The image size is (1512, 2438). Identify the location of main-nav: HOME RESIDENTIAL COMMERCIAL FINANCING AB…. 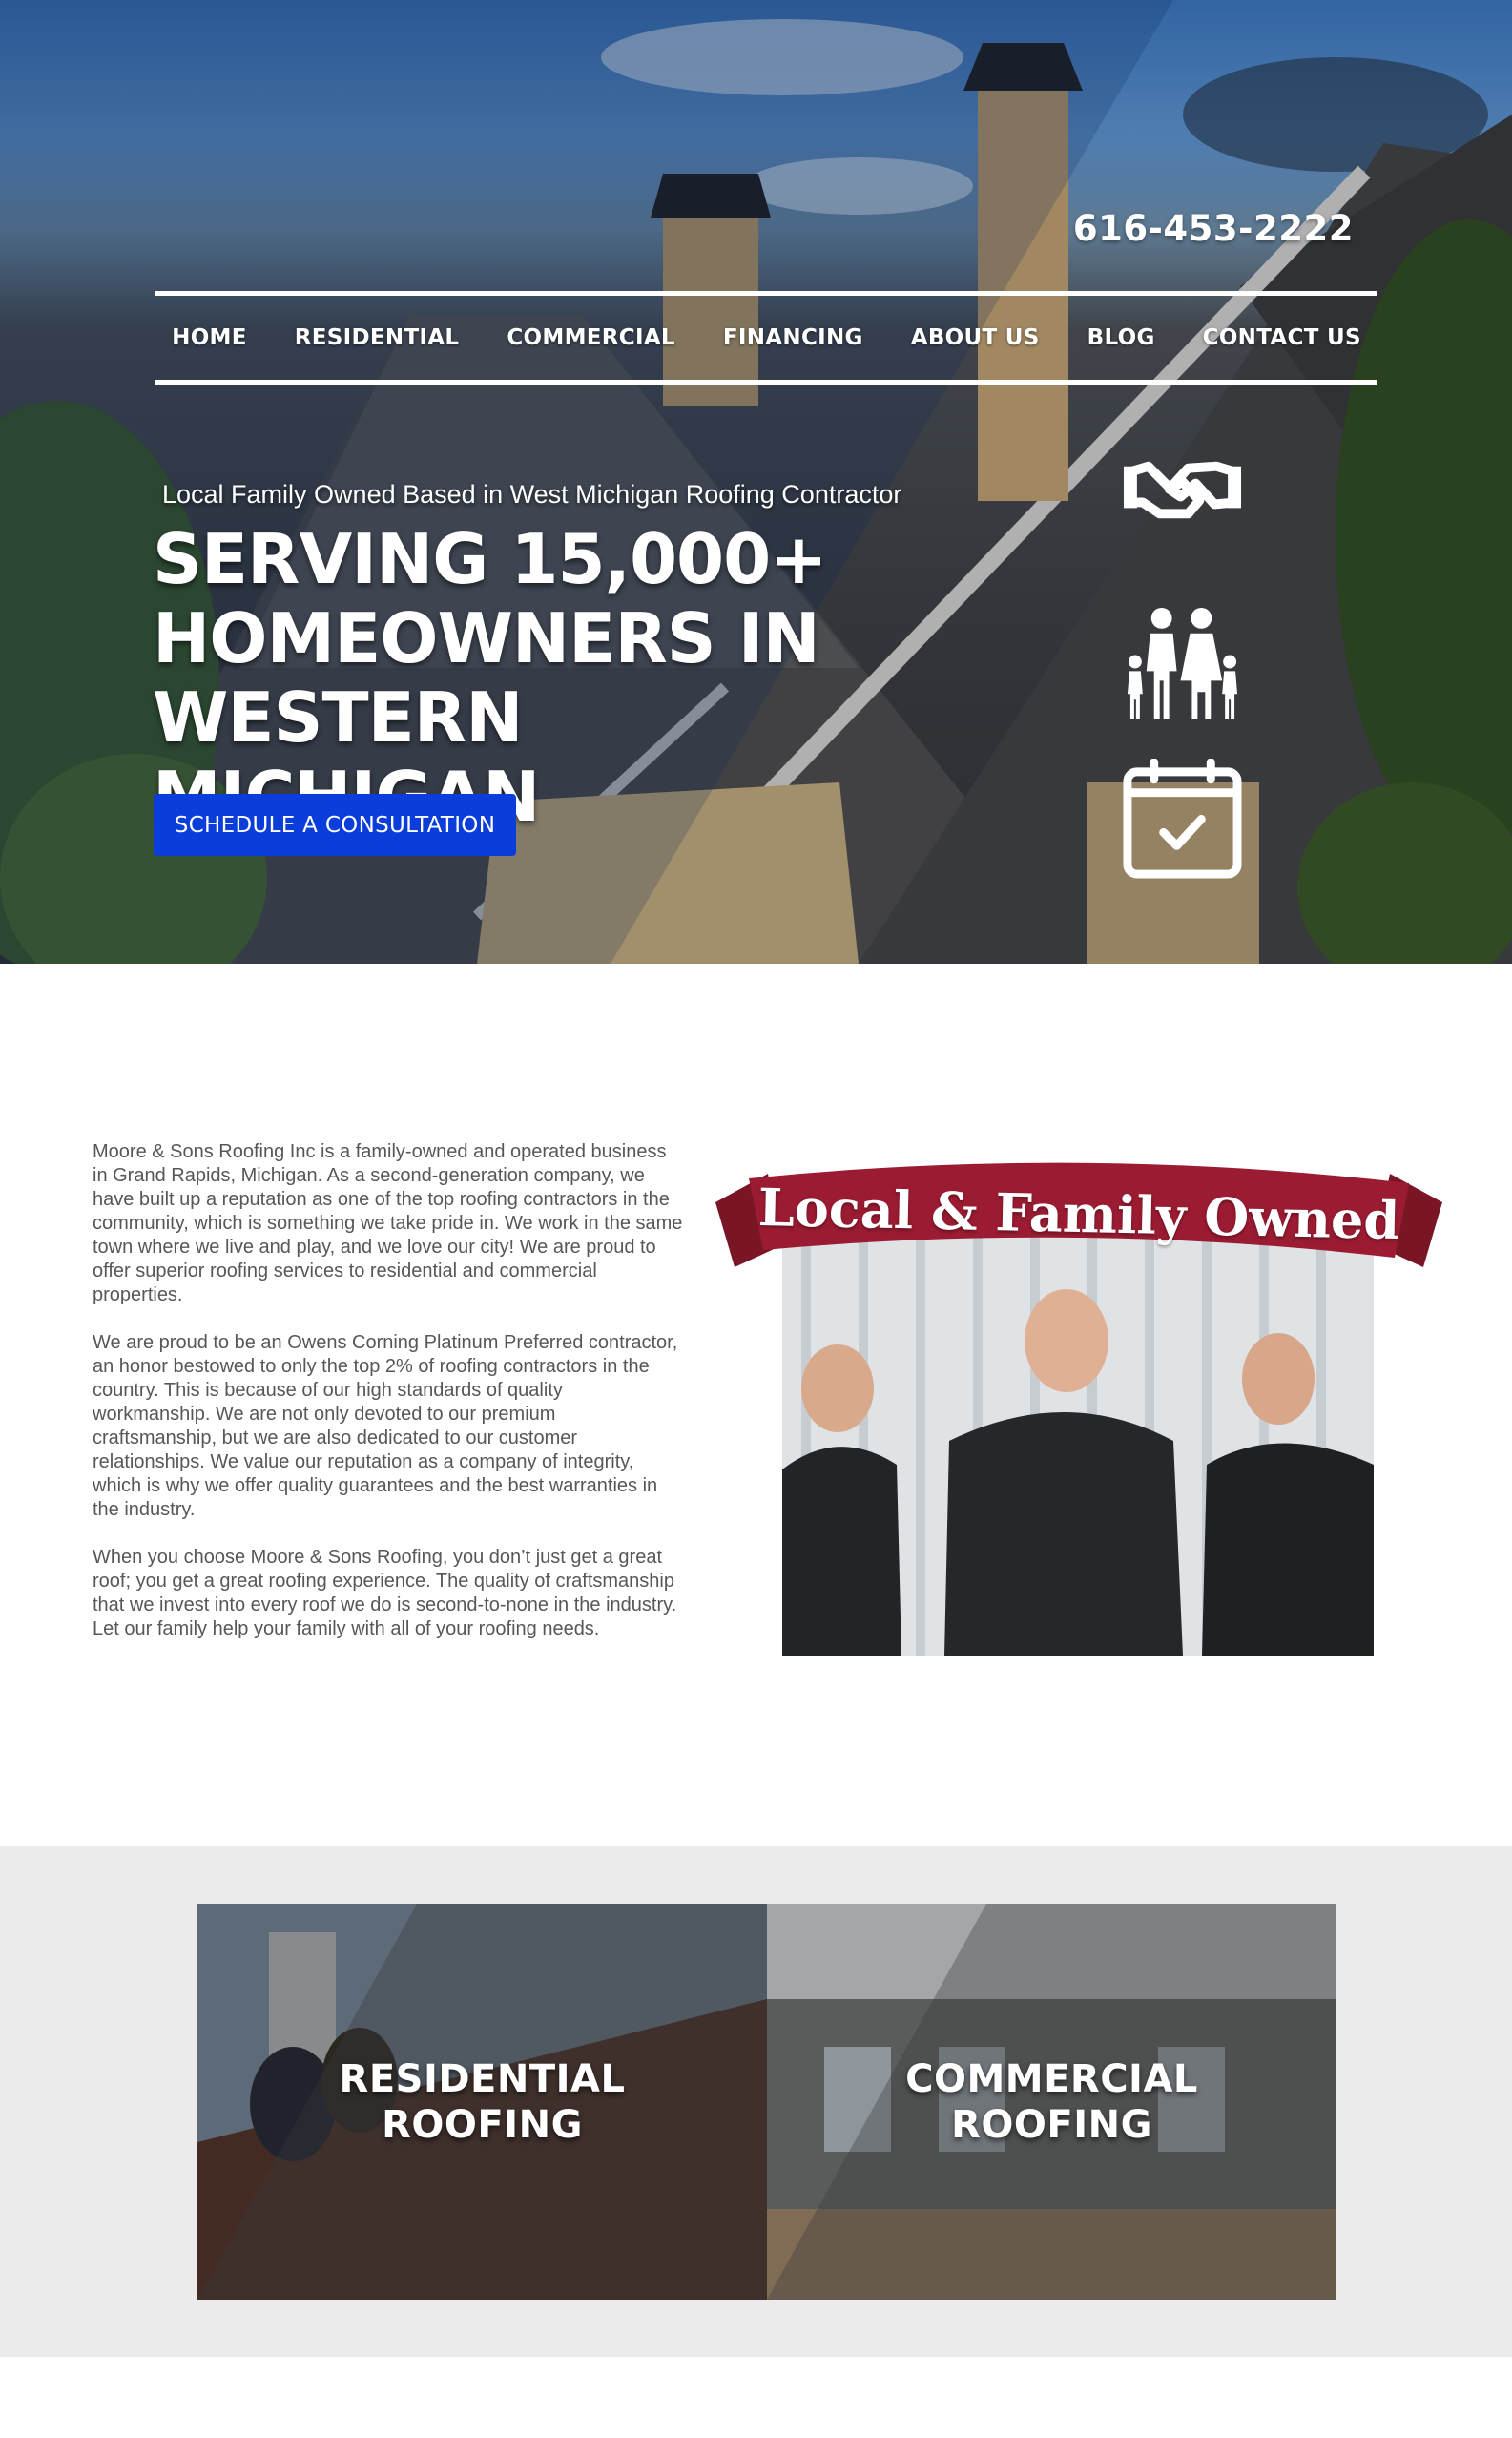
(766, 338).